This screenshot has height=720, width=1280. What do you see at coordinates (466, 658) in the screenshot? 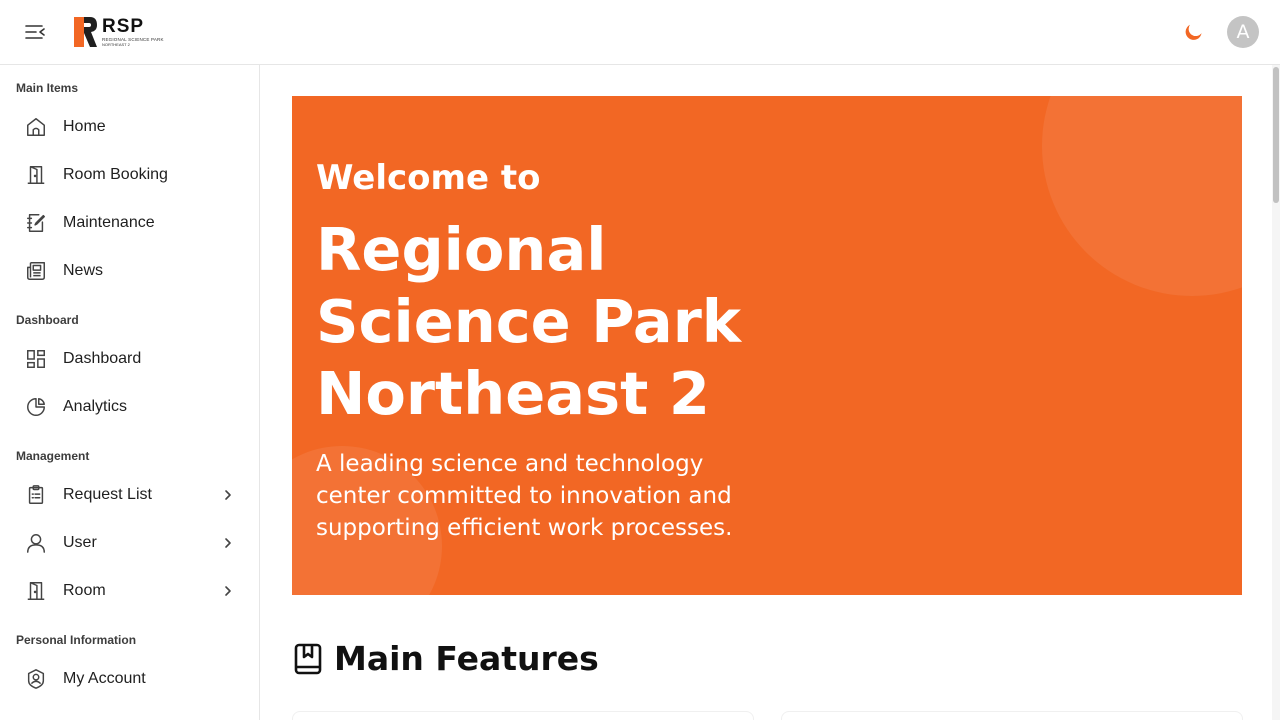
I see `features-title: Main Features` at bounding box center [466, 658].